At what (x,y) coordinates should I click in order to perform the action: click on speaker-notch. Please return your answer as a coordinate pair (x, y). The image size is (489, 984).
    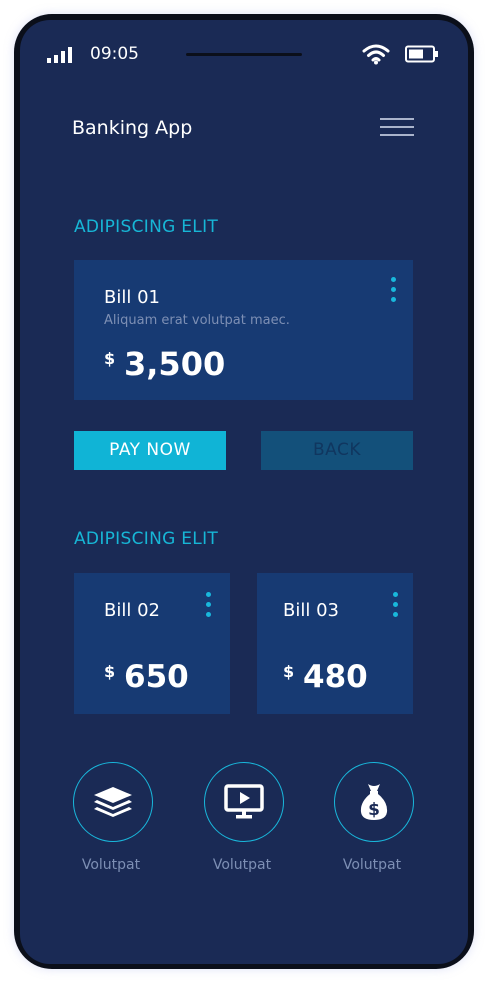
    Looking at the image, I should click on (244, 54).